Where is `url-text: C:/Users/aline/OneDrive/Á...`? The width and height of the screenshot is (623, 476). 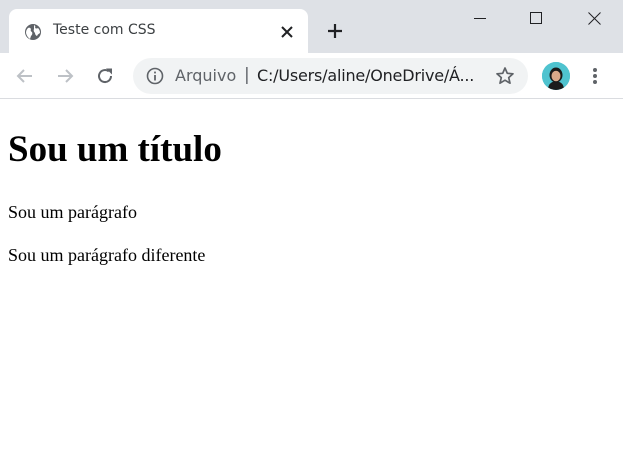
url-text: C:/Users/aline/OneDrive/Á... is located at coordinates (365, 75).